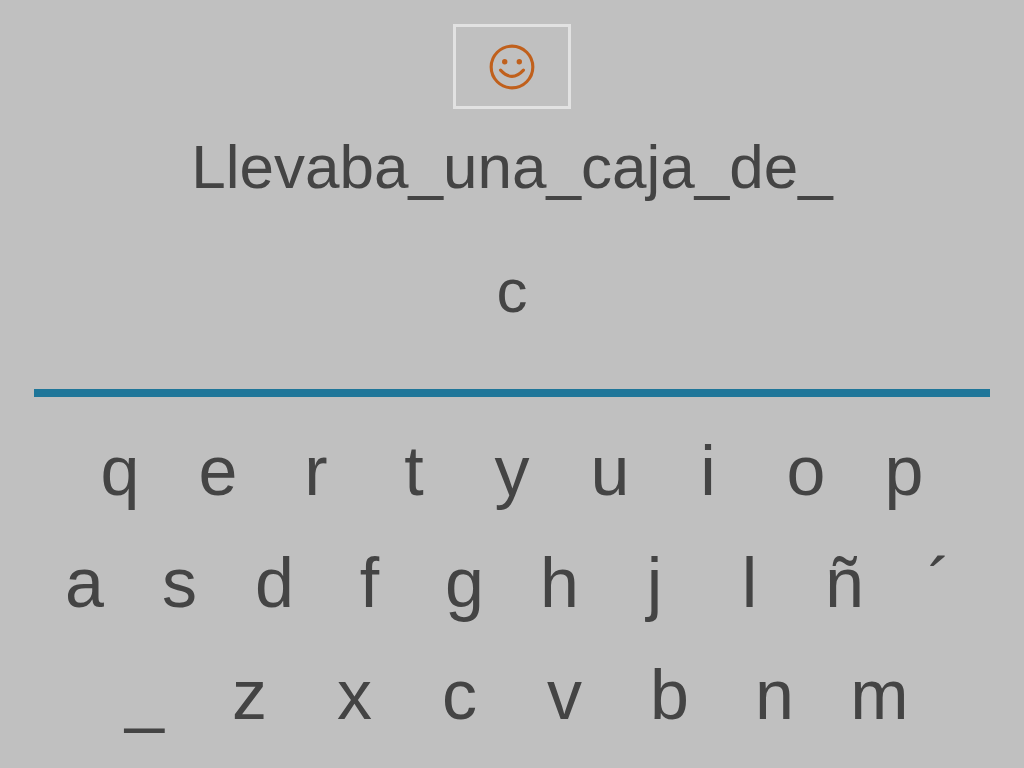 The height and width of the screenshot is (768, 1024). I want to click on letter-key: p, so click(904, 471).